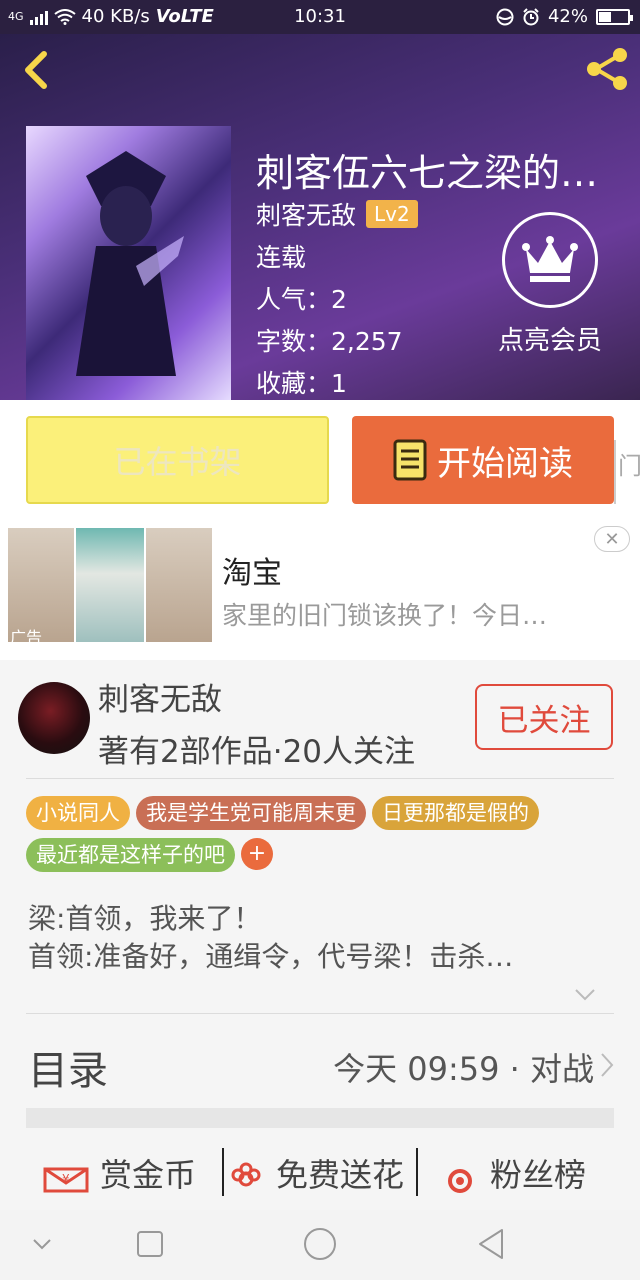  Describe the element at coordinates (177, 460) in the screenshot. I see `in-bookshelf-button: 已在书架` at that location.